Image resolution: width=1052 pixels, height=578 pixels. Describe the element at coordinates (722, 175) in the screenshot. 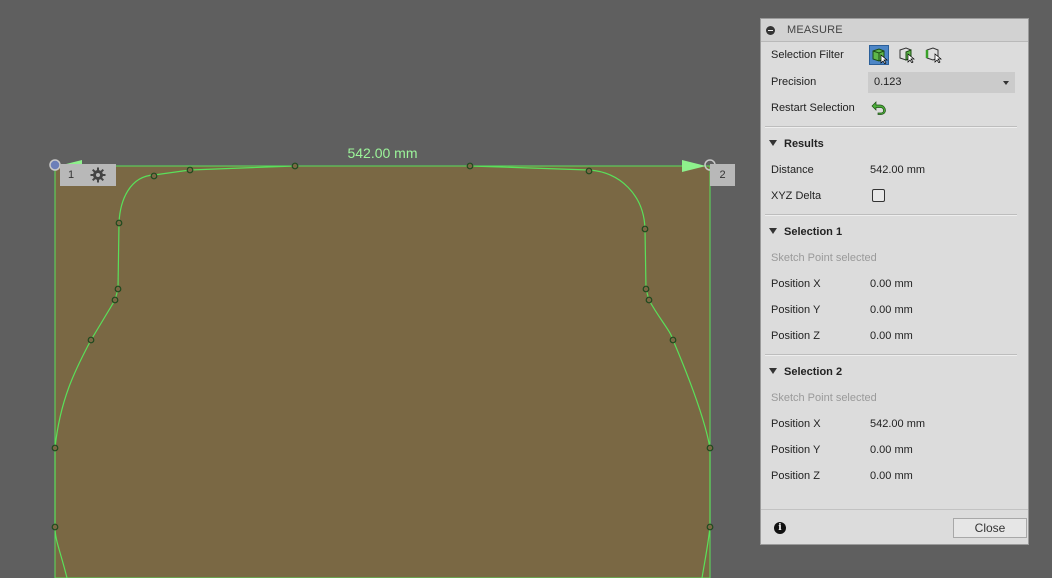

I see `point-2-tag: 2` at that location.